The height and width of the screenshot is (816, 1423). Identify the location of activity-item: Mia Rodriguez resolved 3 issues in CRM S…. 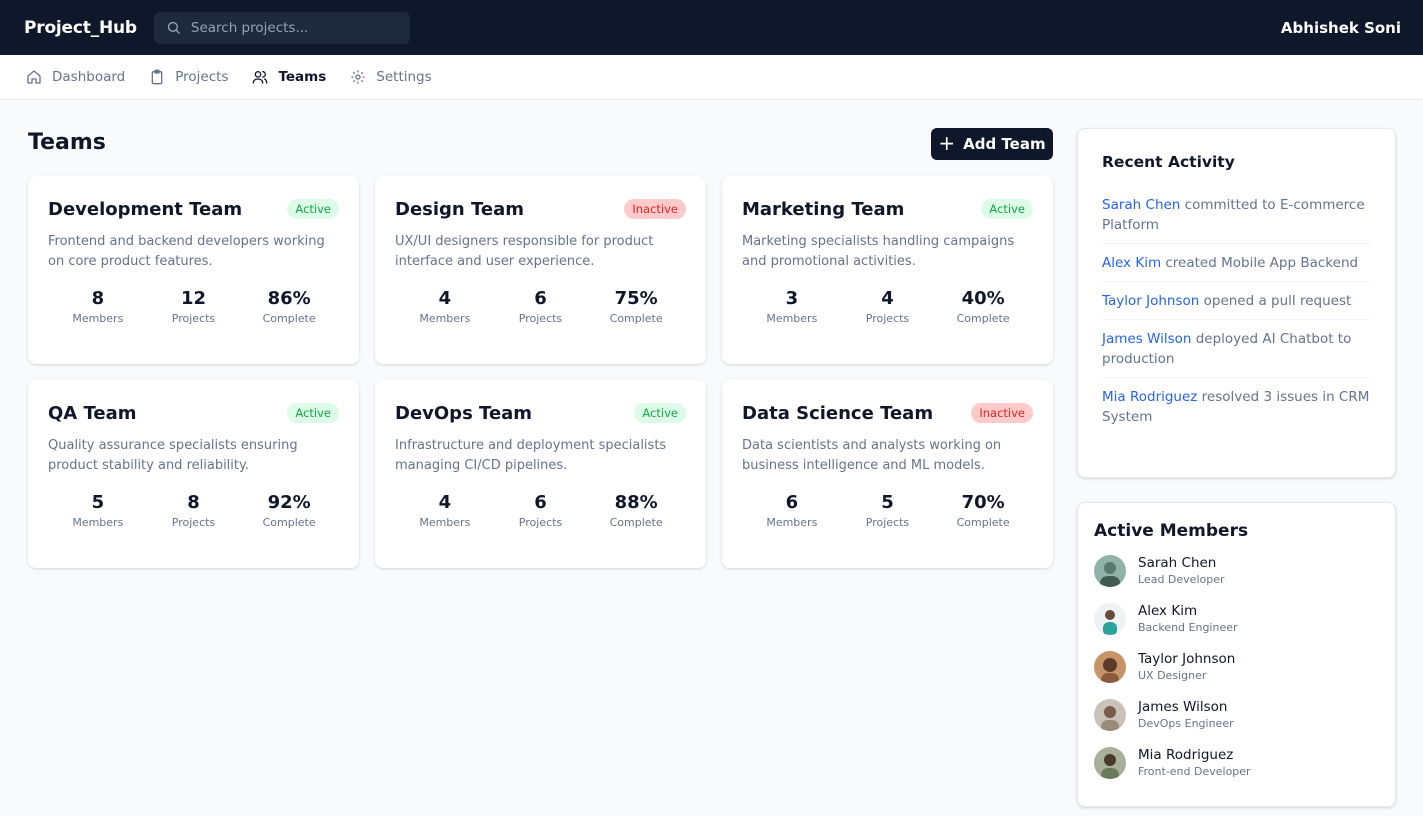
(1236, 411).